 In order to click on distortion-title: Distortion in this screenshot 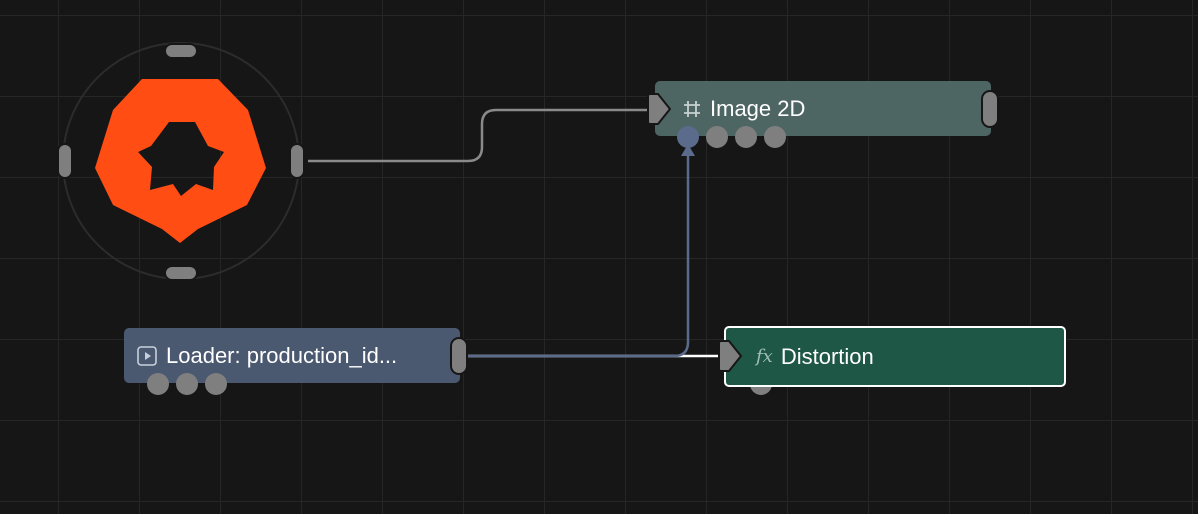, I will do `click(827, 356)`.